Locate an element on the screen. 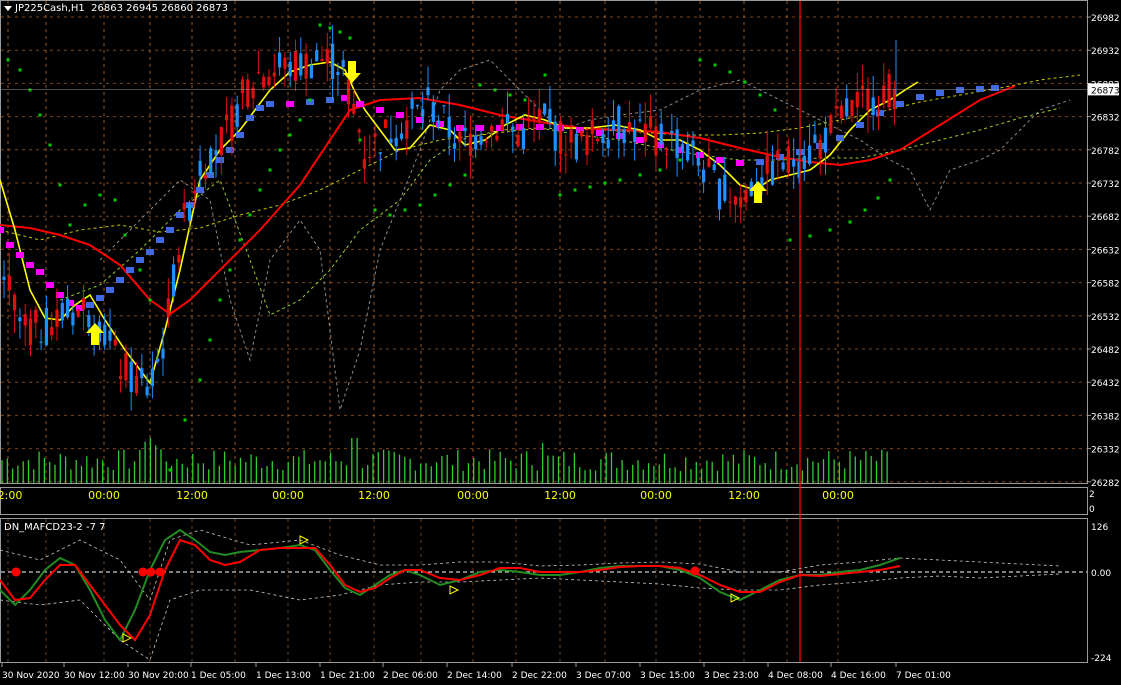 This screenshot has height=685, width=1121. date-tick-label: 4 Dec 08:00 is located at coordinates (795, 676).